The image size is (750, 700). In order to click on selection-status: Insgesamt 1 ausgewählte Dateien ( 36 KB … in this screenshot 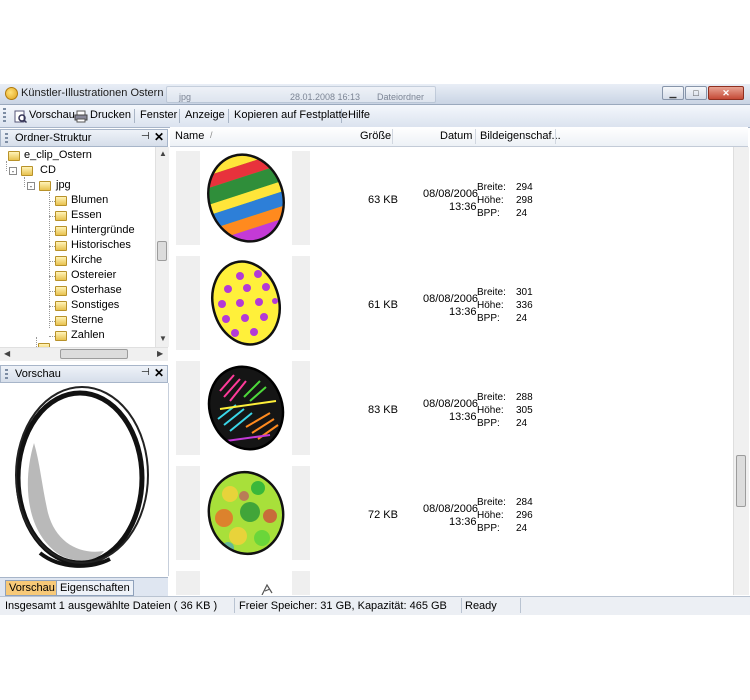, I will do `click(111, 606)`.